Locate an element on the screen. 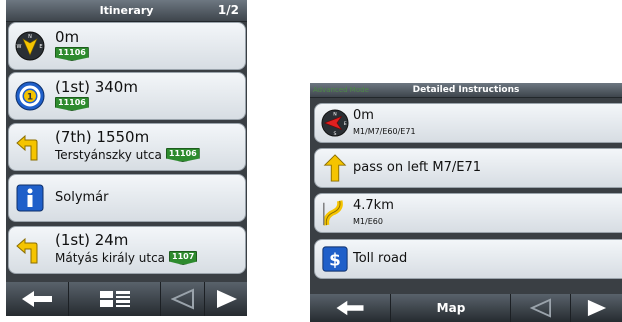  distance-label: (7th) 1550m is located at coordinates (102, 137).